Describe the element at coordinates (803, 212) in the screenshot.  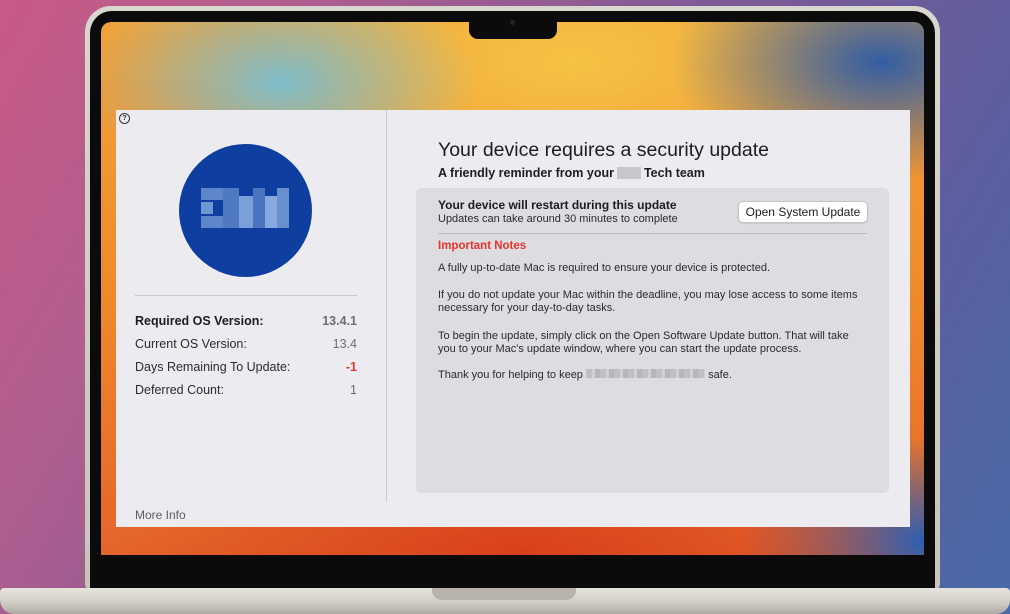
I see `open-system-update-button: Open System Update` at that location.